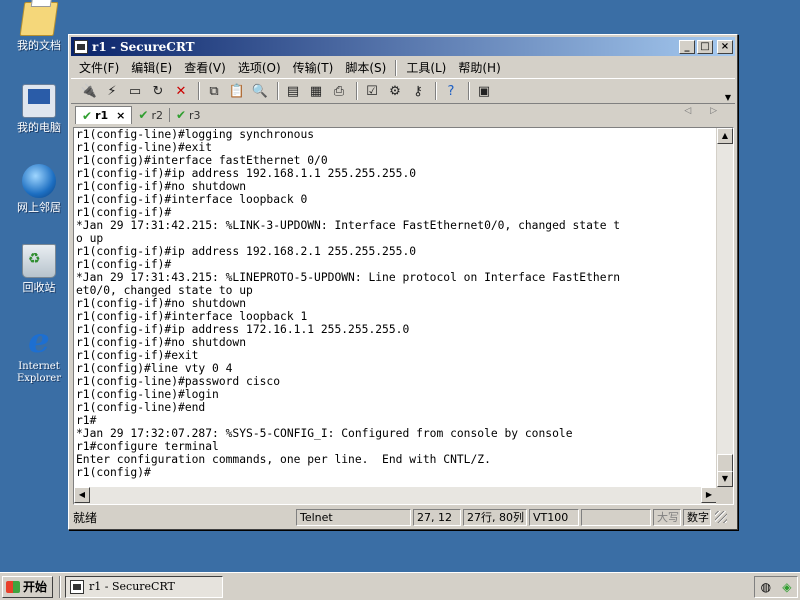 This screenshot has height=600, width=800. I want to click on desktop-icon-my-documents: 我的文档, so click(39, 27).